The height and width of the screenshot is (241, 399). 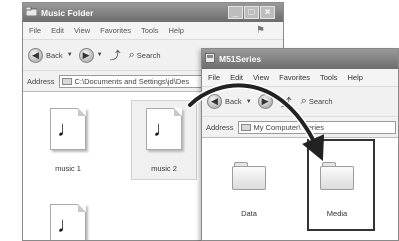 I want to click on folder-label: Data, so click(x=249, y=213).